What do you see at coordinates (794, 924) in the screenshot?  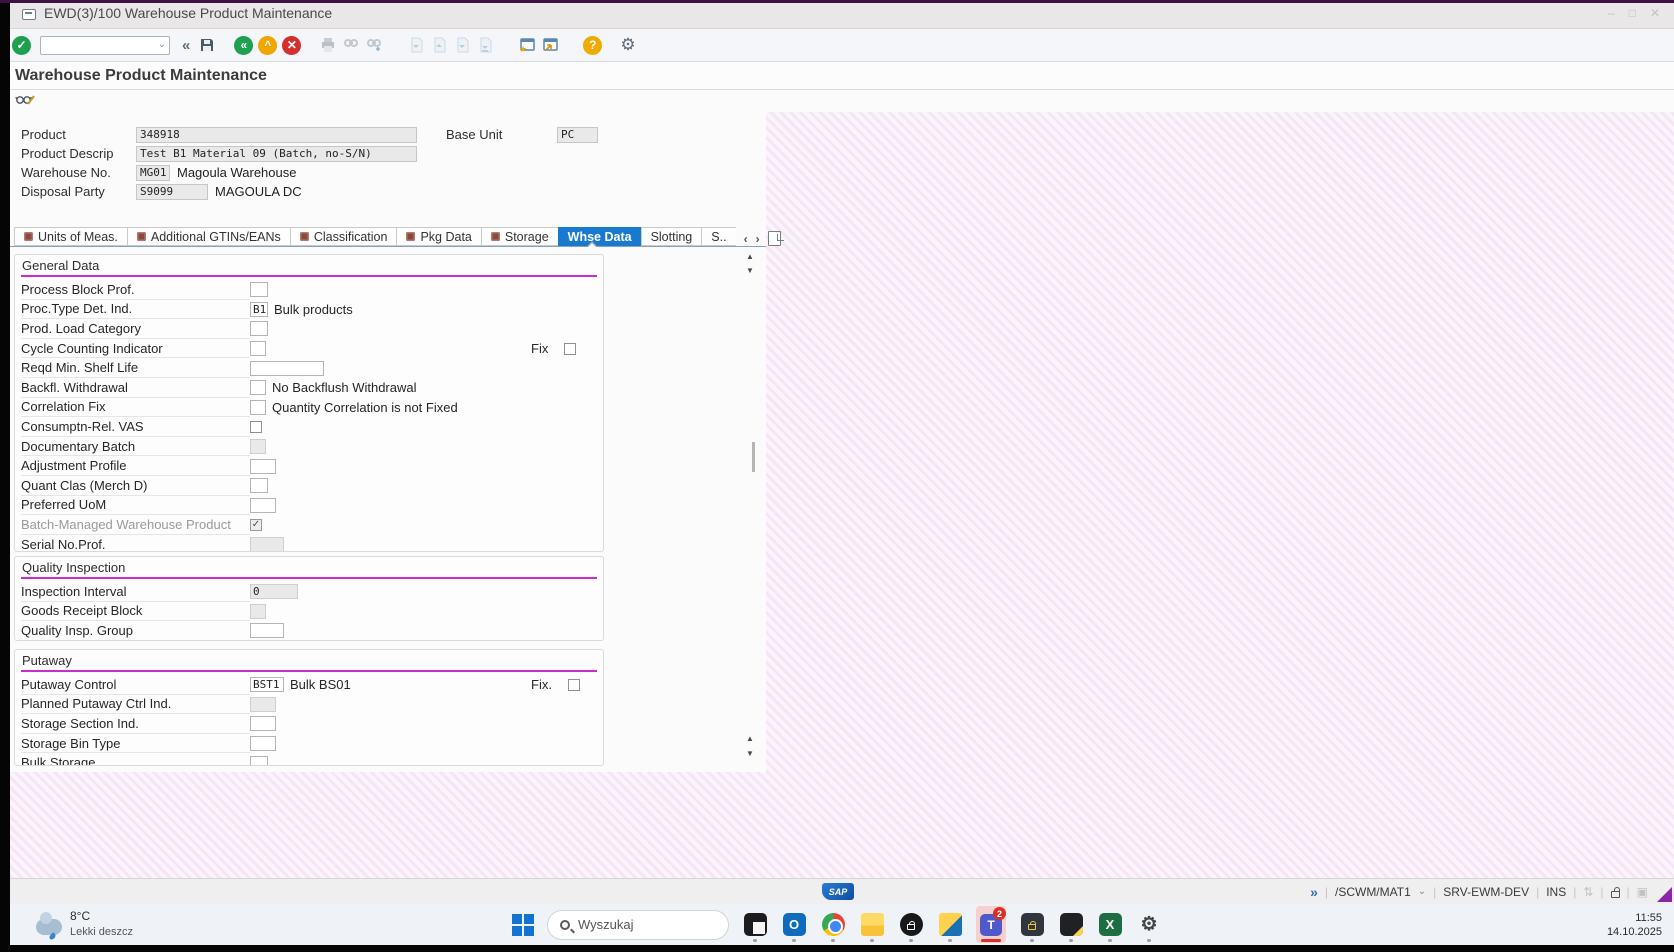 I see `taskbar-app-outlook: O` at bounding box center [794, 924].